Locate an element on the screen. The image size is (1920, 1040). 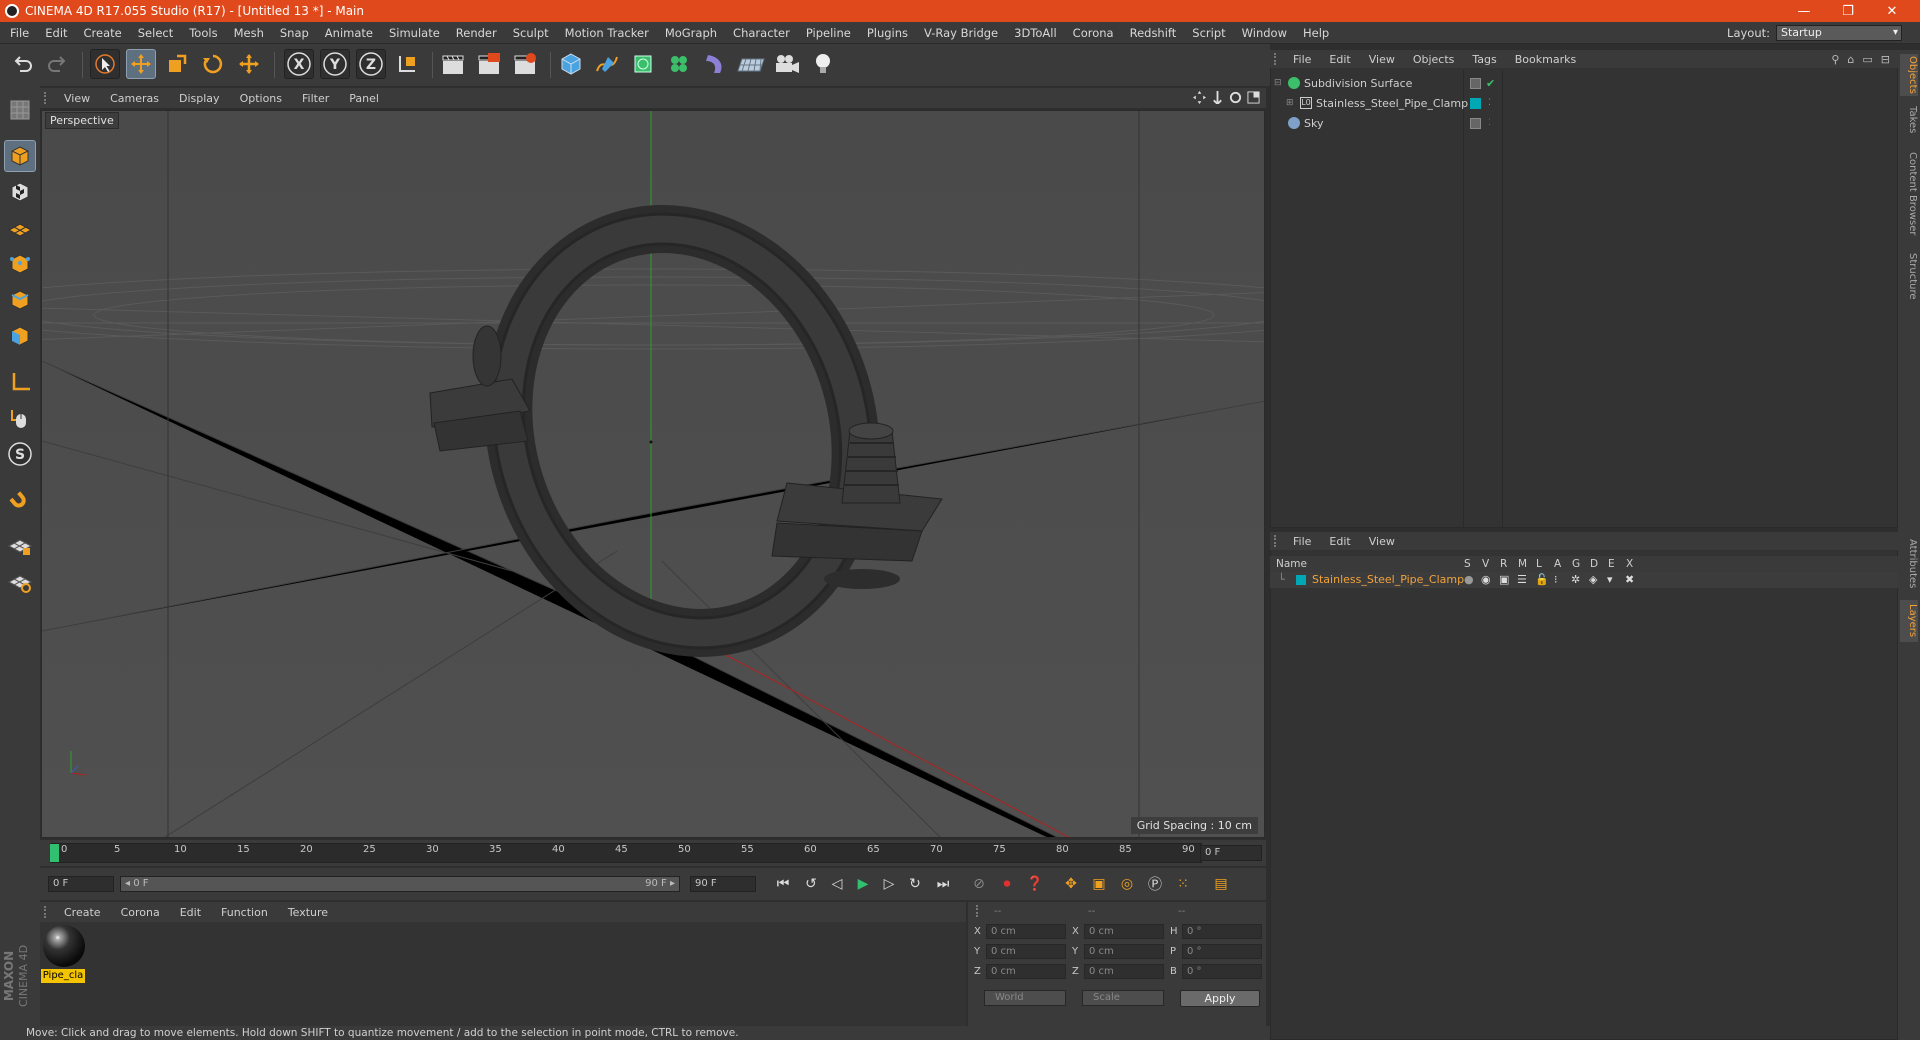
size-mode-dropdown: Scale is located at coordinates (1123, 998).